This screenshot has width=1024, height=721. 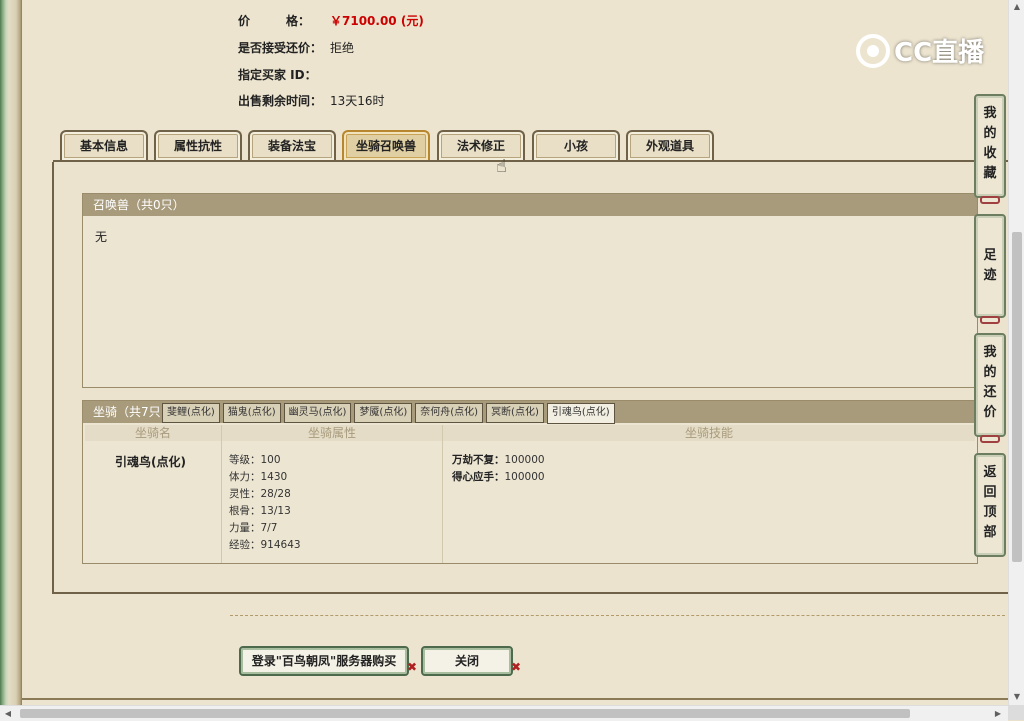 I want to click on cc-logo-icon, so click(x=873, y=50).